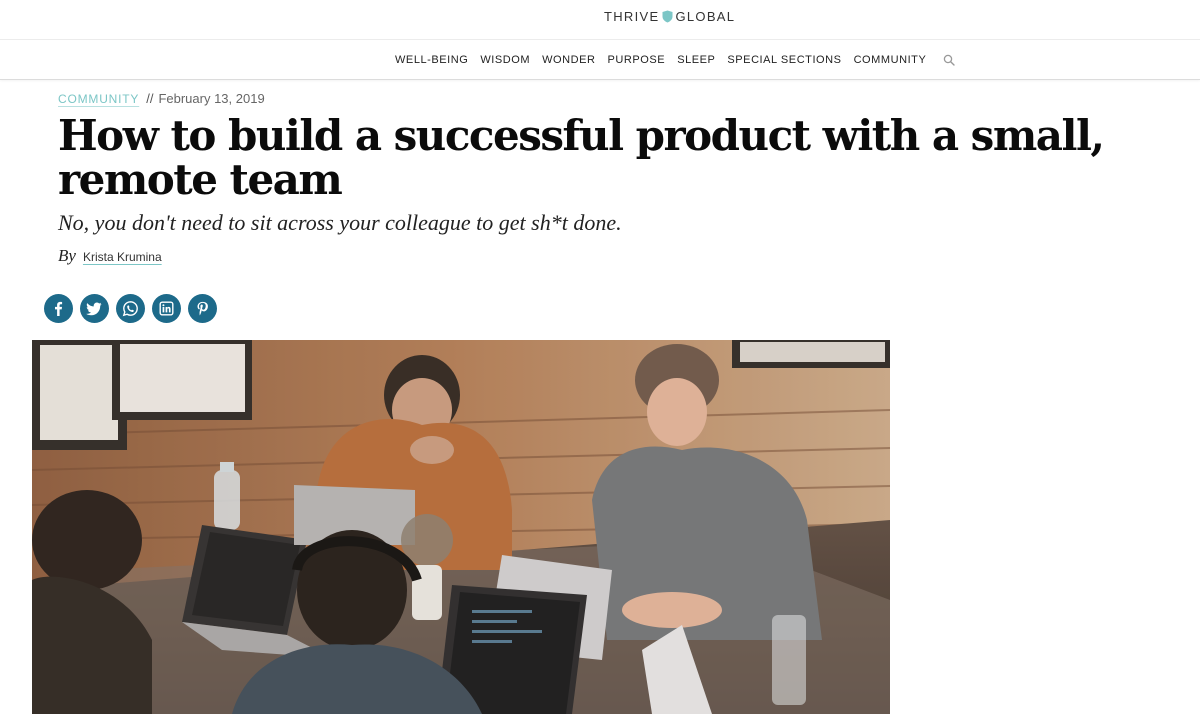 The image size is (1200, 714). I want to click on byline: By Krista Krumina, so click(110, 256).